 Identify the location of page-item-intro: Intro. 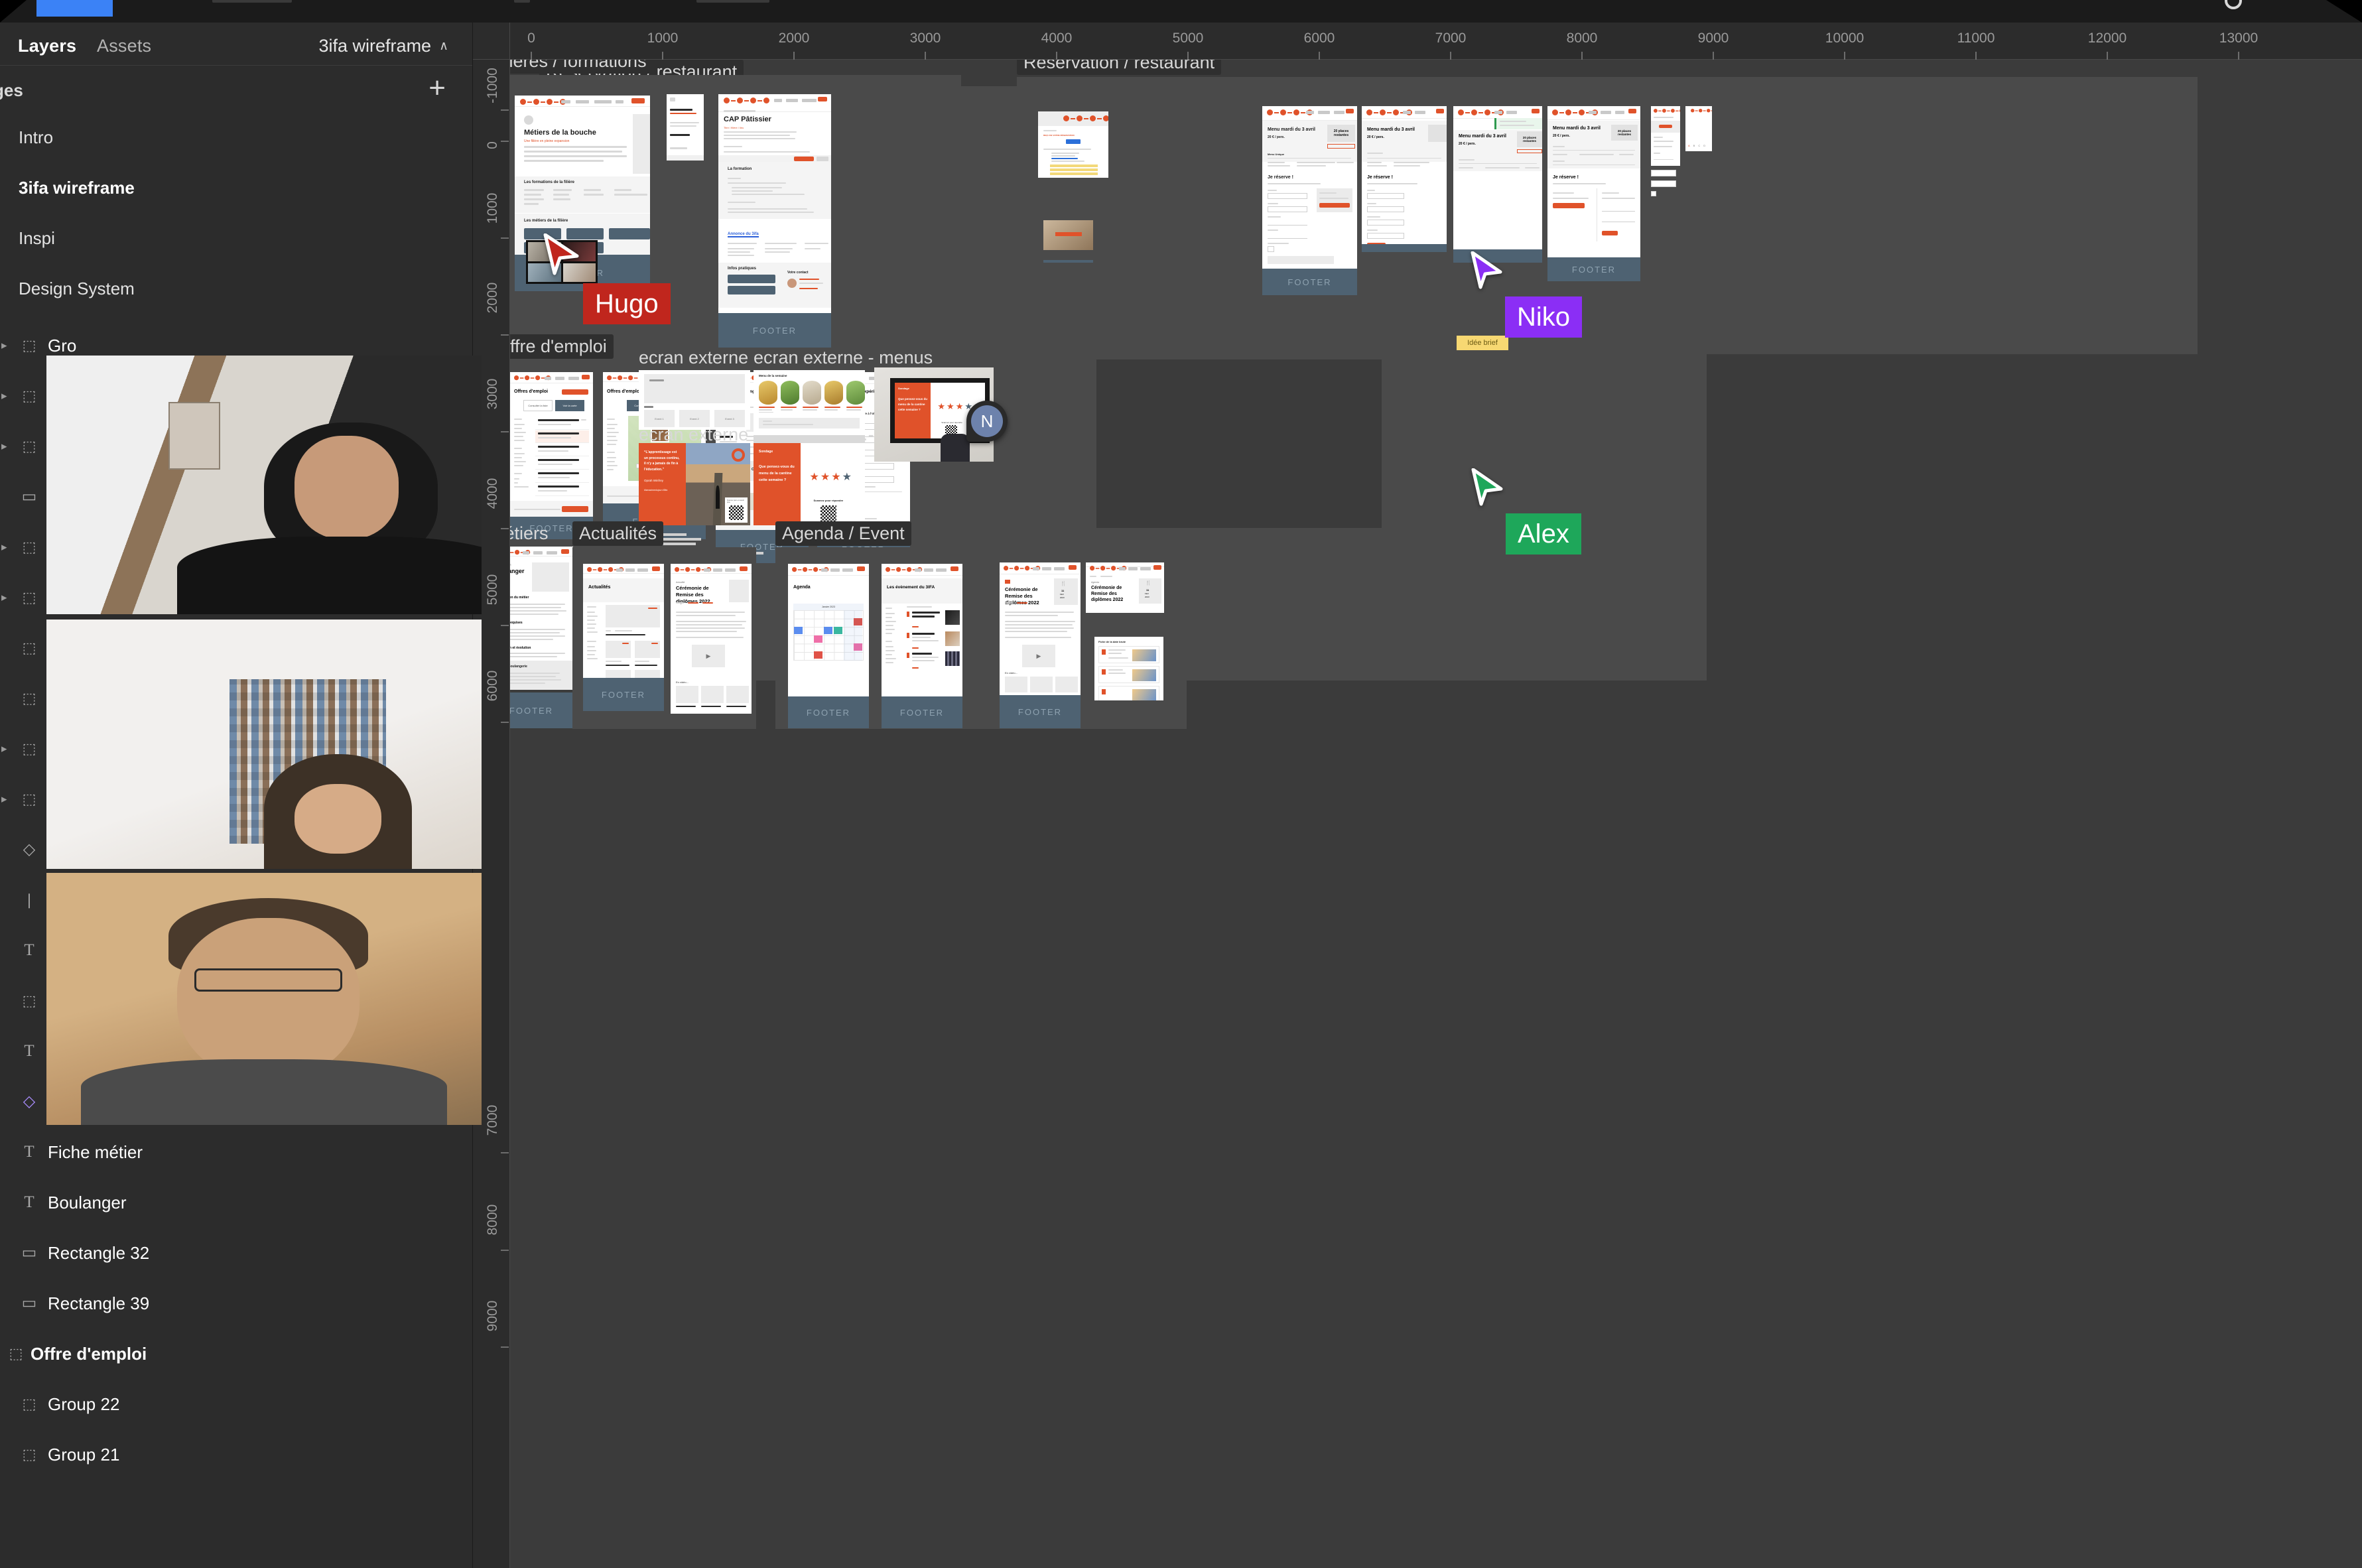
(236, 137).